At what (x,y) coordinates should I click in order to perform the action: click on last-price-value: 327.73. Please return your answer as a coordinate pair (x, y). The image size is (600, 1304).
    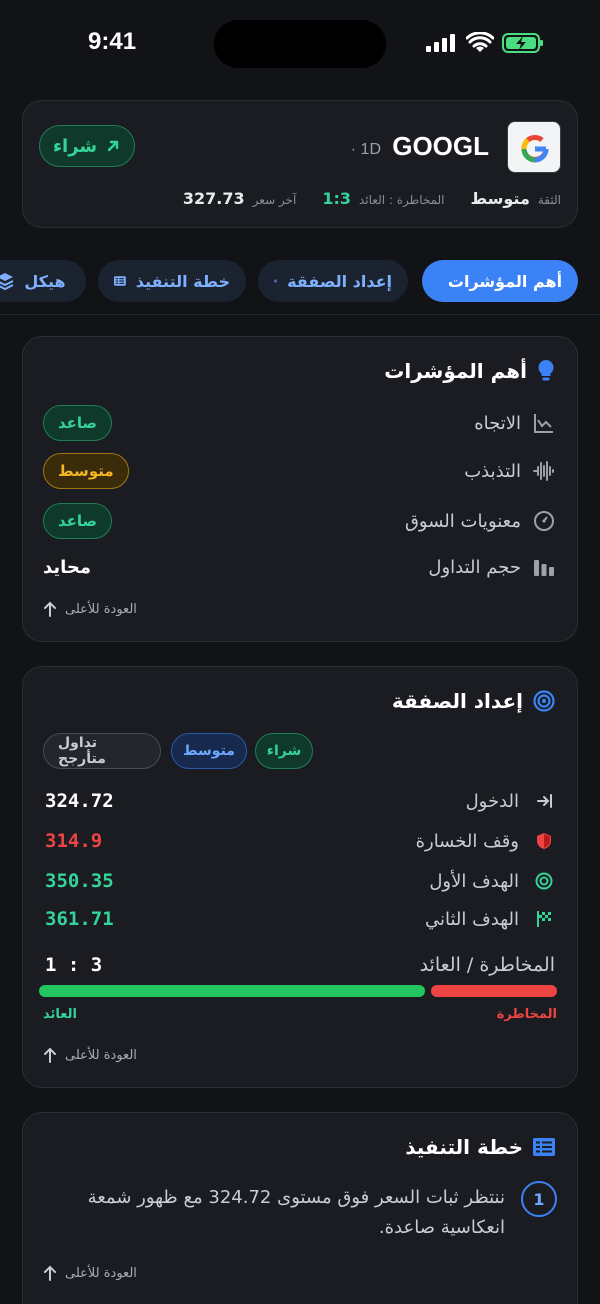
    Looking at the image, I should click on (213, 198).